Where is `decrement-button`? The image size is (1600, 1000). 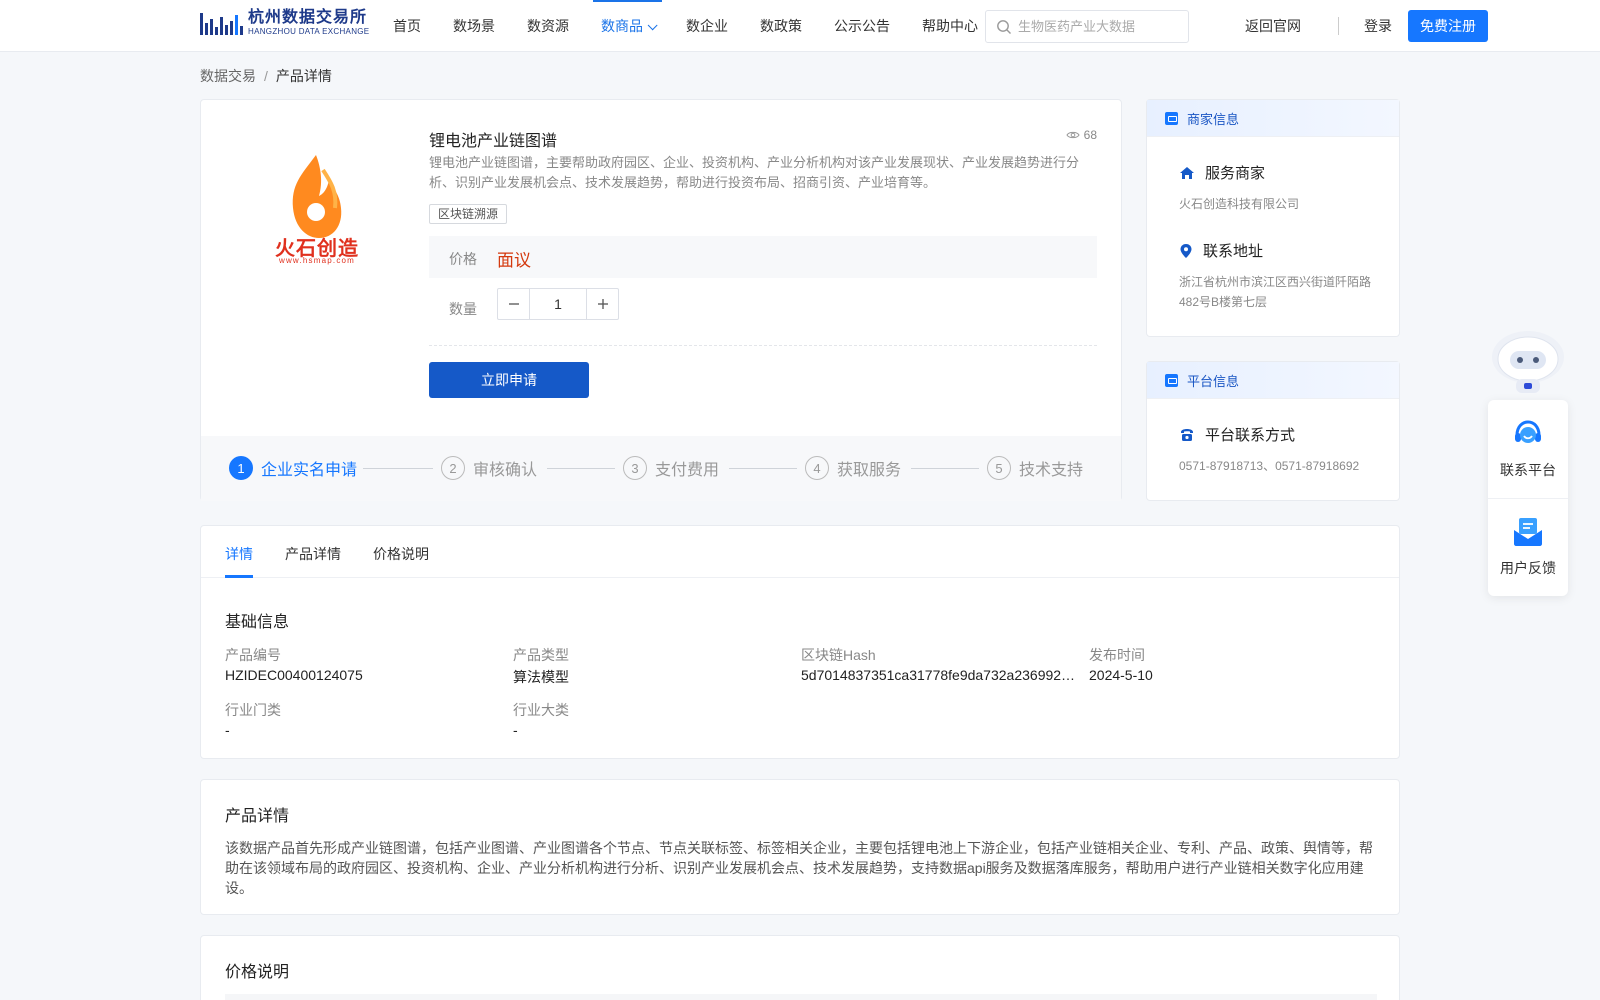
decrement-button is located at coordinates (513, 304).